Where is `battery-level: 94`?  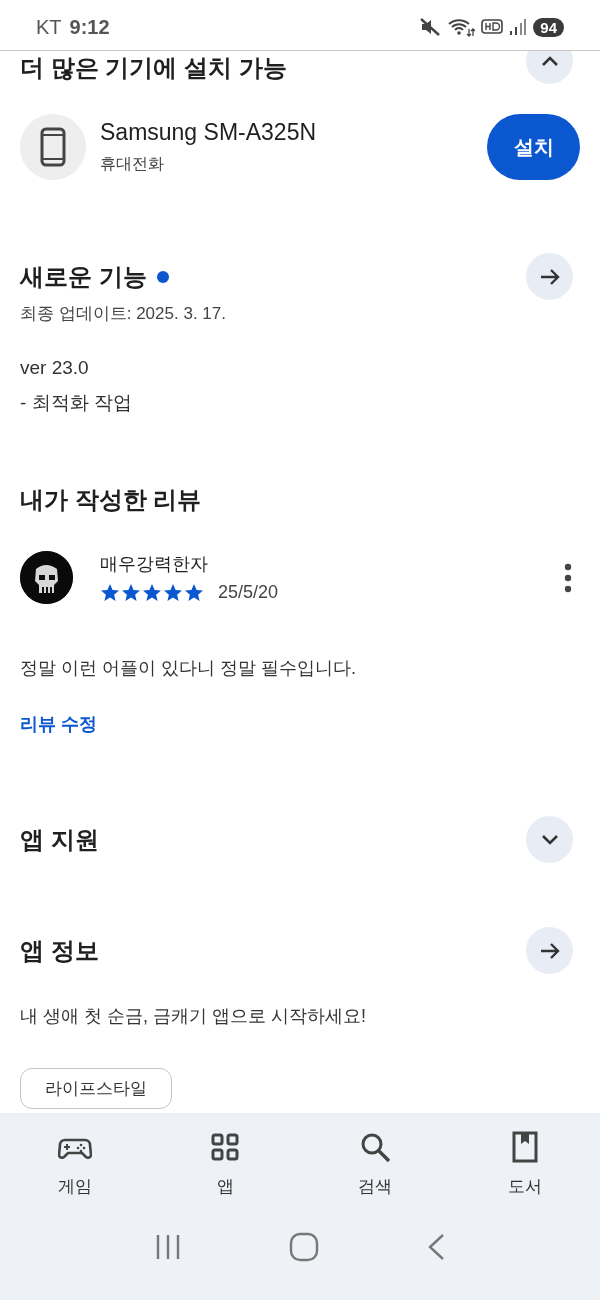
battery-level: 94 is located at coordinates (548, 27).